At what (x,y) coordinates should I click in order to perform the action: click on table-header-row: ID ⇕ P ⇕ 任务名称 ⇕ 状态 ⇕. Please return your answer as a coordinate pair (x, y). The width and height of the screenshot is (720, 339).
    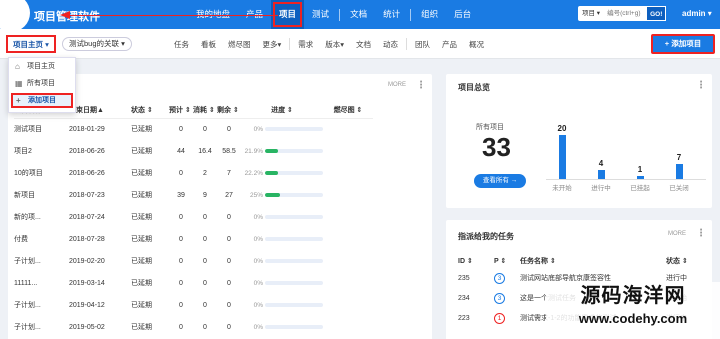
    Looking at the image, I should click on (580, 261).